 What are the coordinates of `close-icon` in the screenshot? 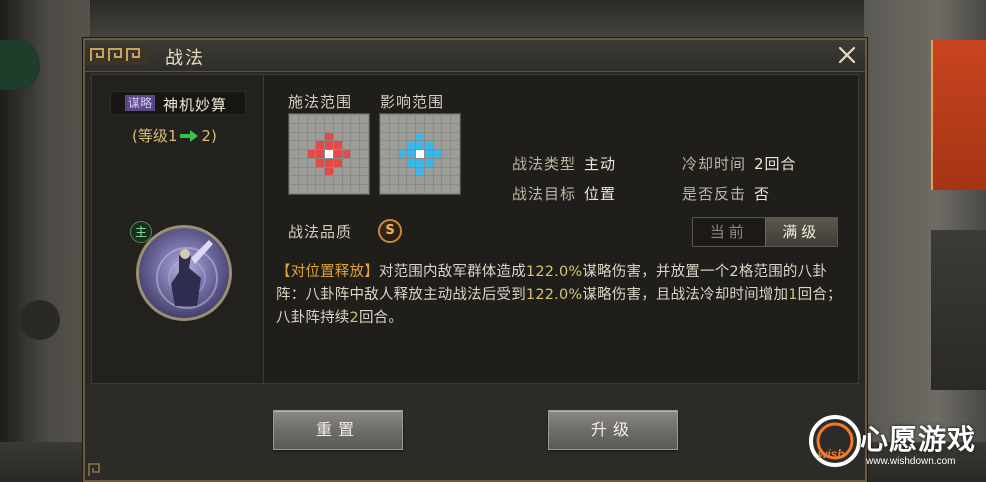 It's located at (847, 55).